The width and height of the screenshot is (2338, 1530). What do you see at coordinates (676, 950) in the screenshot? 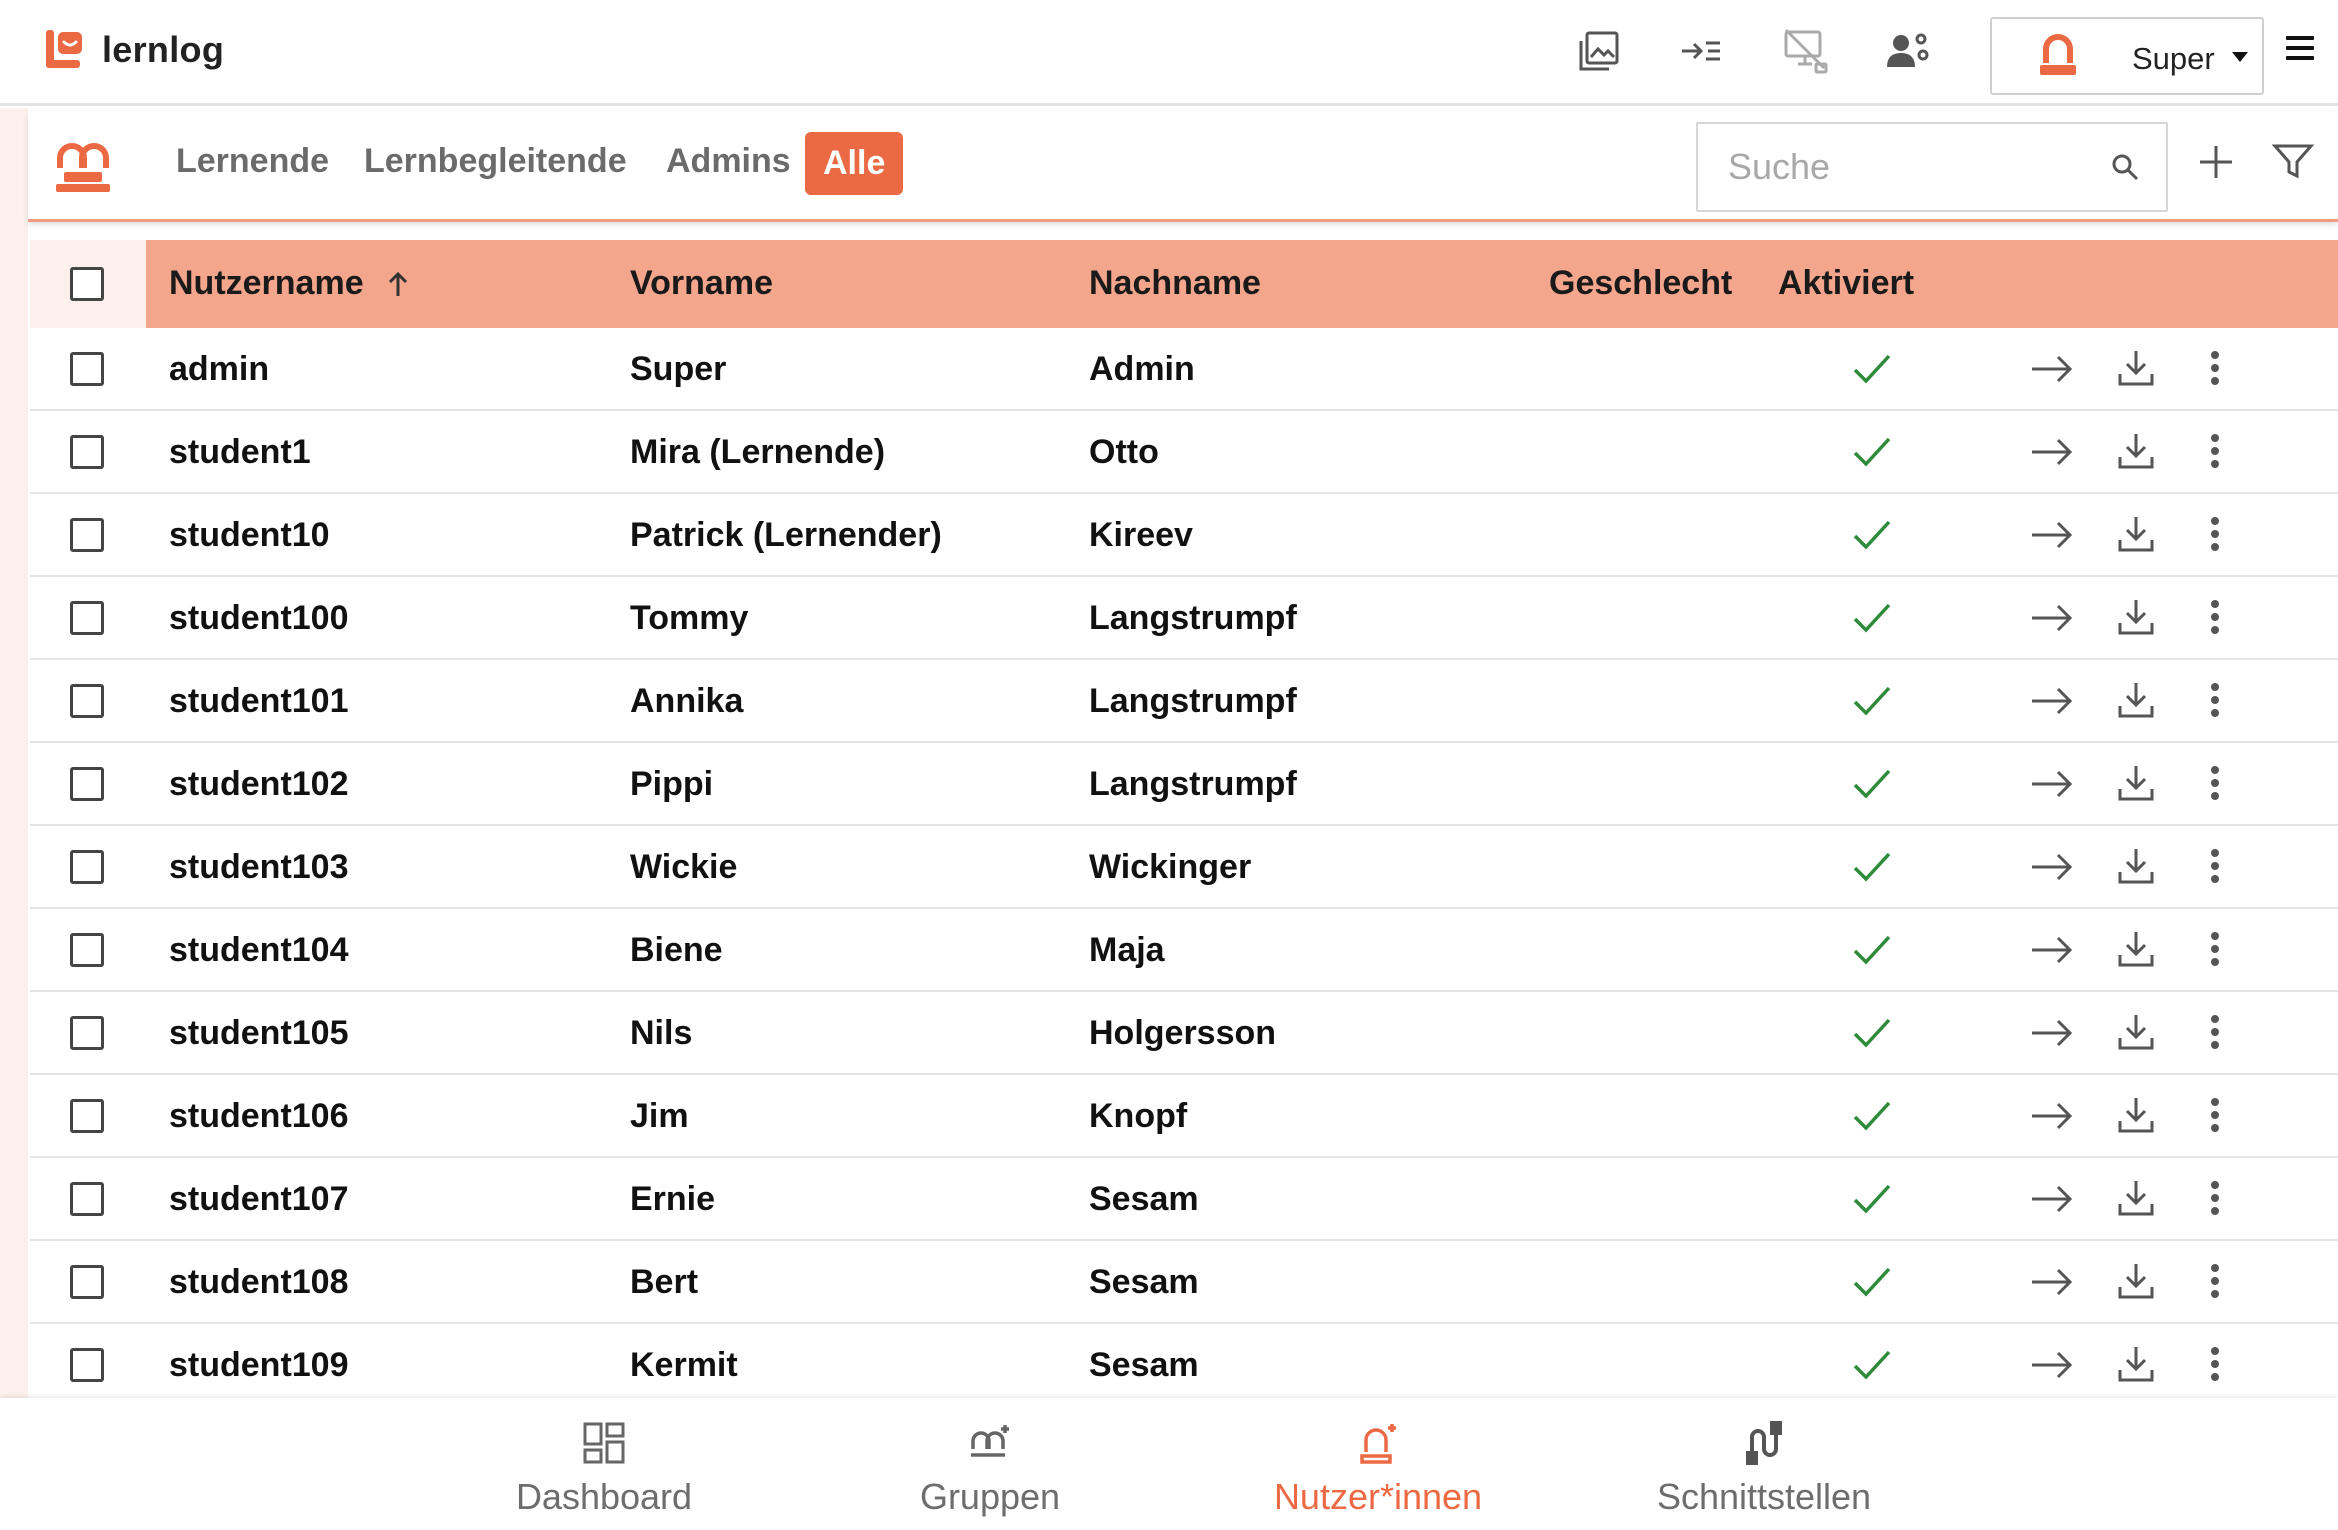
I see `cell-firstname: Biene` at bounding box center [676, 950].